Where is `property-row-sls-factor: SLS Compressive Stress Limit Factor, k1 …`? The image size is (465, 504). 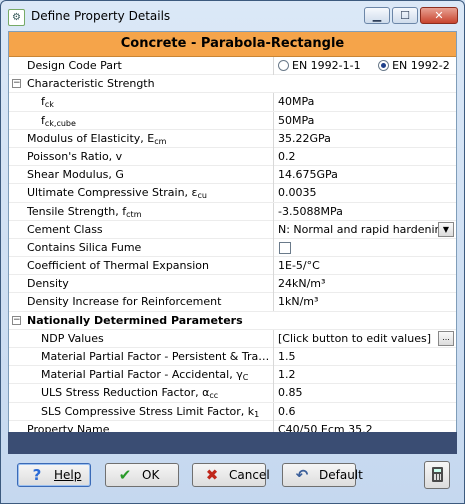
property-row-sls-factor: SLS Compressive Stress Limit Factor, k1 … is located at coordinates (232, 411).